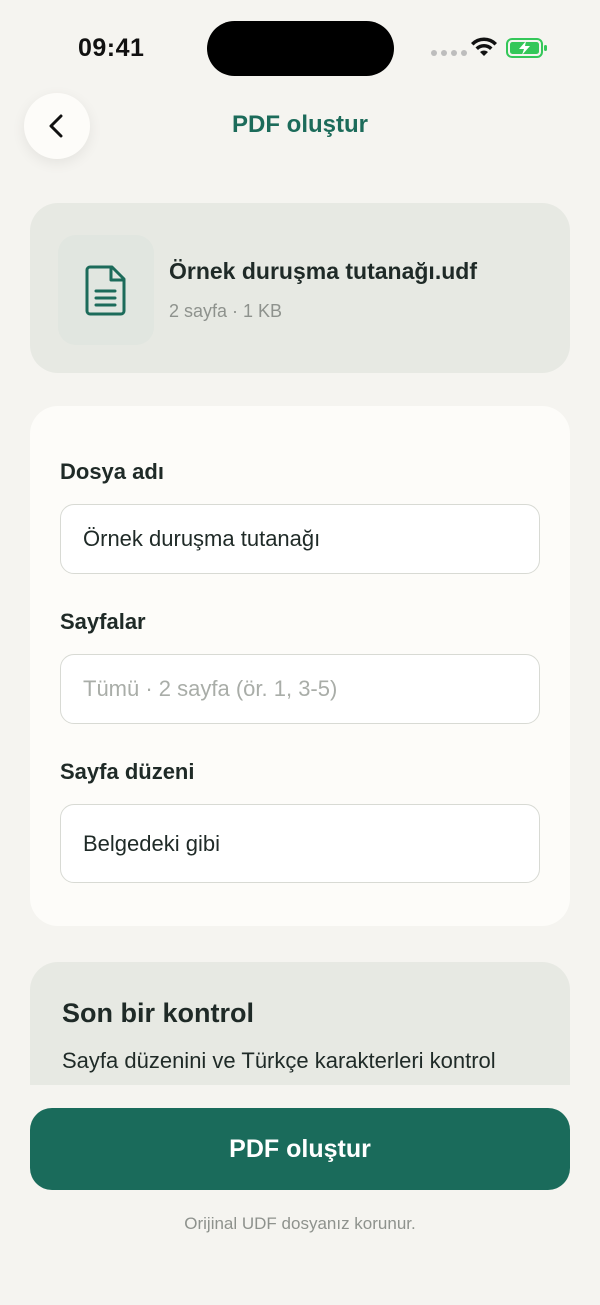 The image size is (600, 1305). What do you see at coordinates (112, 471) in the screenshot?
I see `file-name-label: Dosya adı` at bounding box center [112, 471].